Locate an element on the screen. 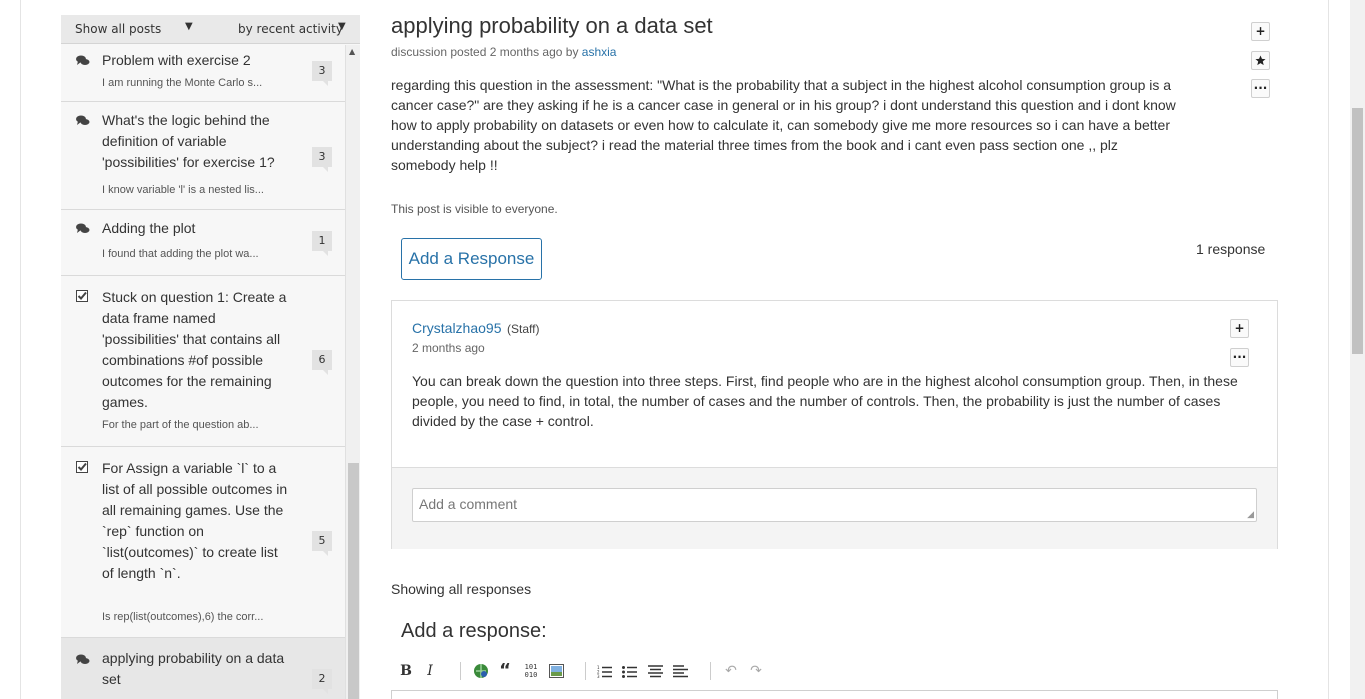 The height and width of the screenshot is (699, 1365). comment-placeholder: Add a comment is located at coordinates (468, 504).